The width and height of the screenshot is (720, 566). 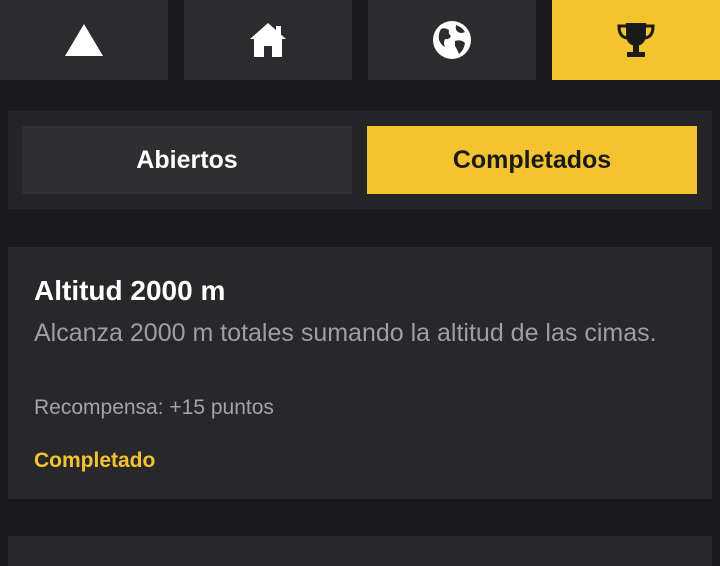 I want to click on mountain-icon, so click(x=84, y=40).